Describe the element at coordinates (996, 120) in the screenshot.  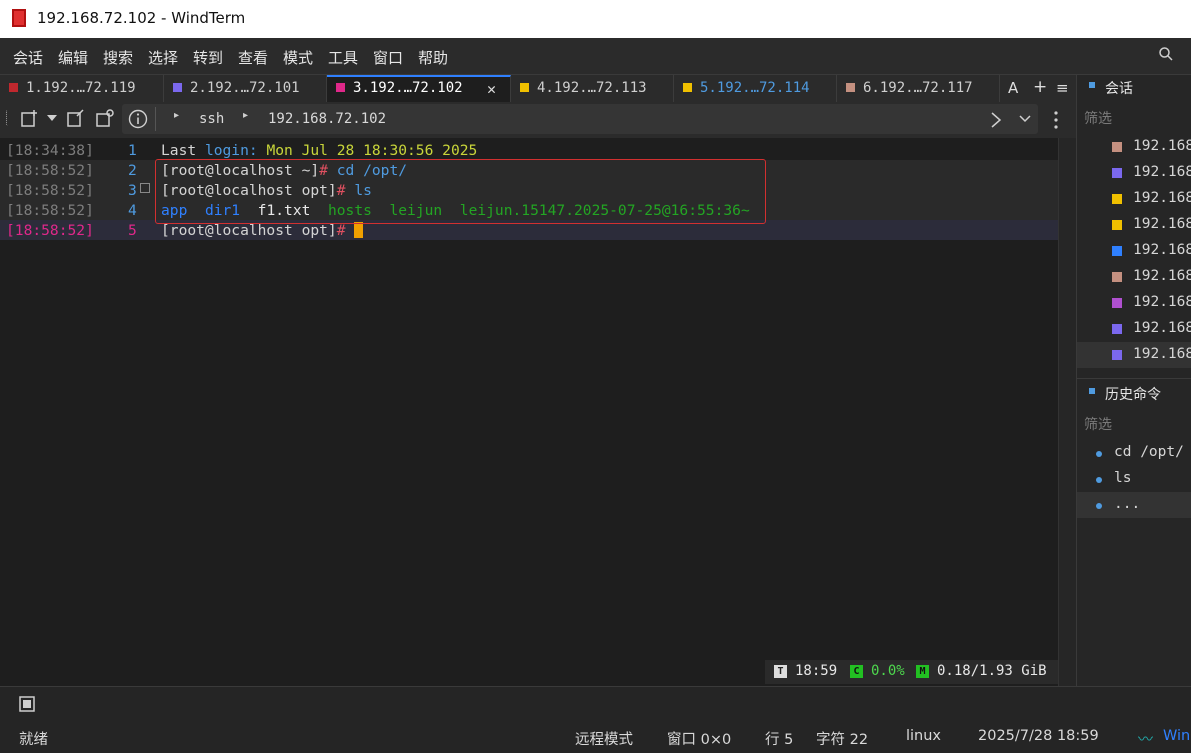
I see `chevron-right-icon` at that location.